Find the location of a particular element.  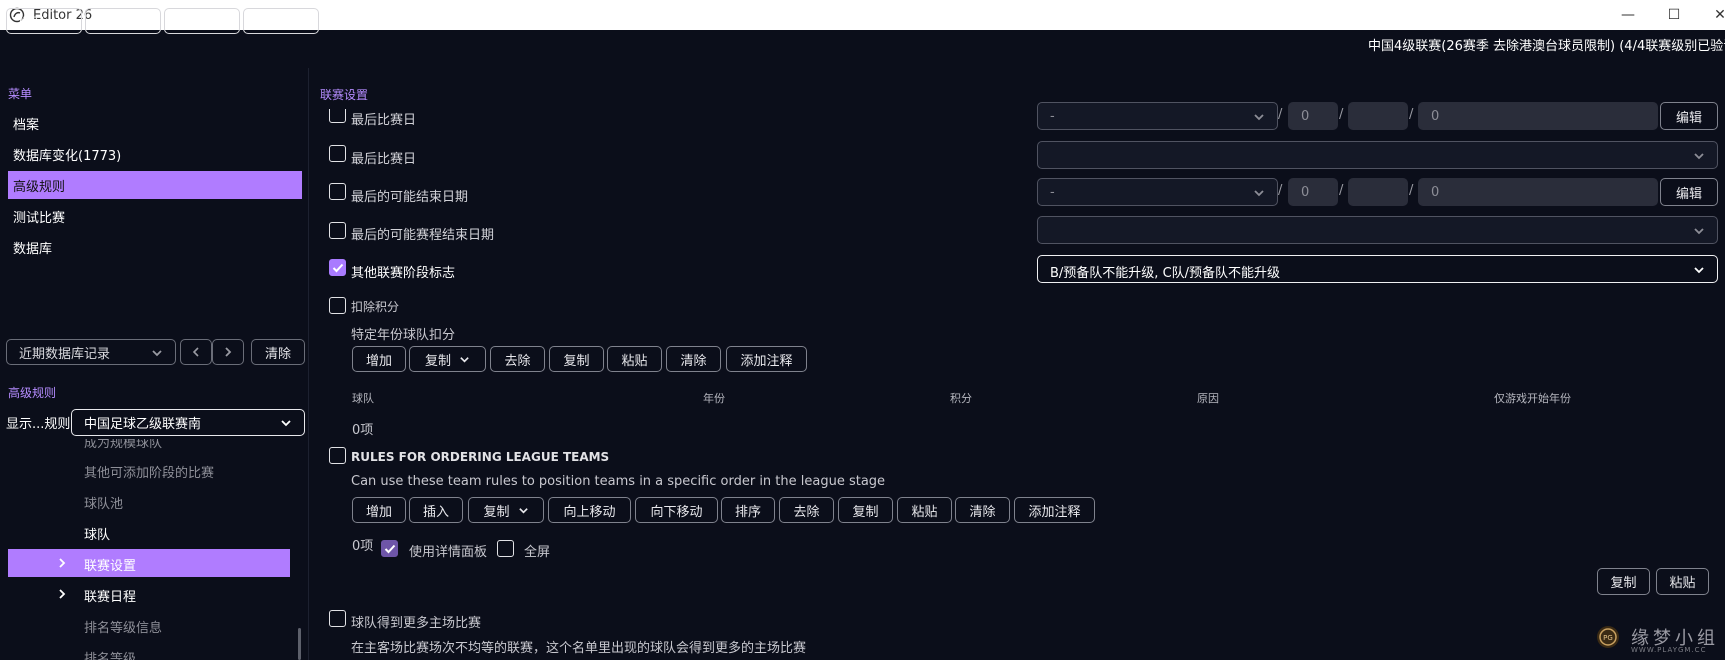

tree-item-ranking-level: 排名等级 is located at coordinates (110, 654).